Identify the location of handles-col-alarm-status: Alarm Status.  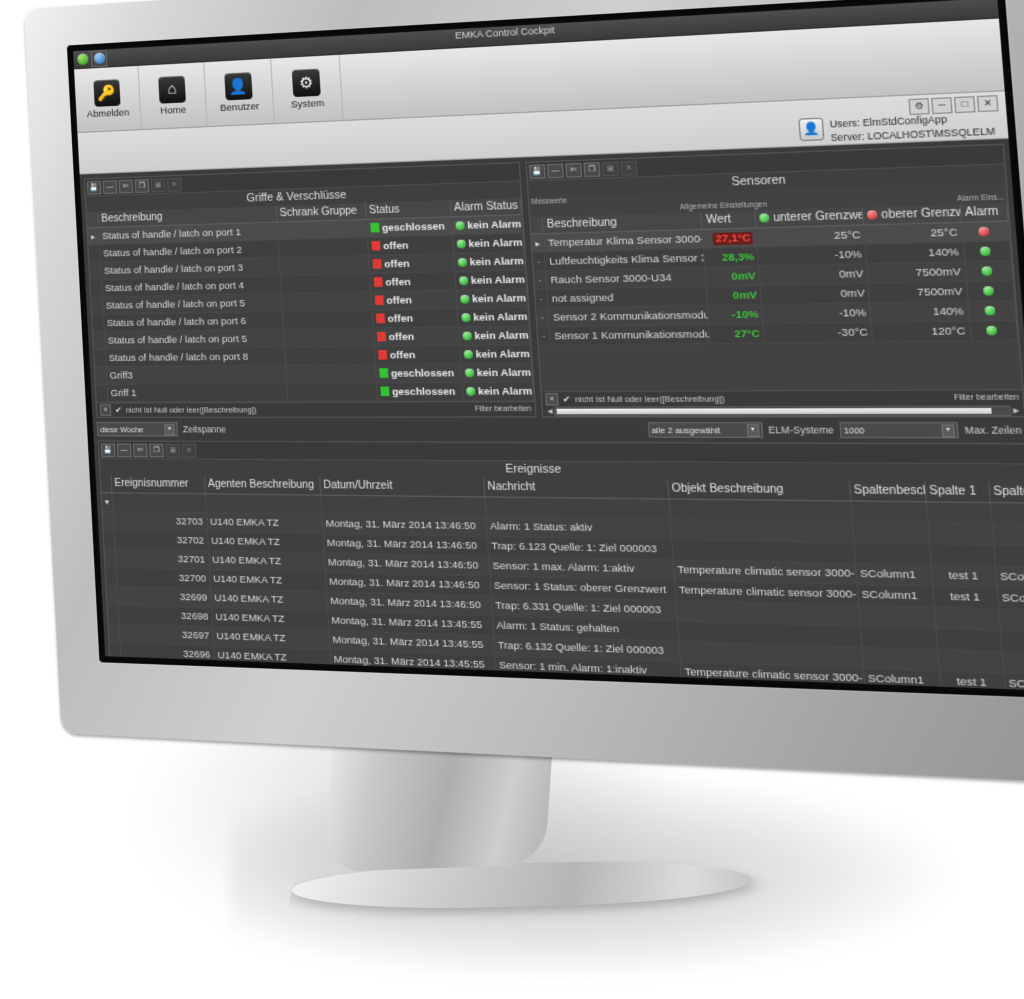
(485, 207).